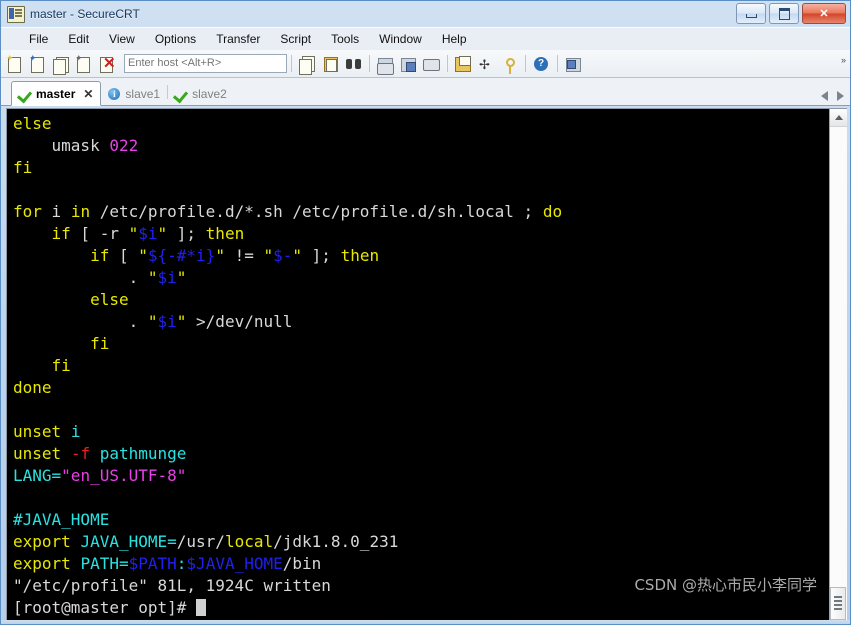 Image resolution: width=851 pixels, height=625 pixels. I want to click on print-screen-icon, so click(385, 64).